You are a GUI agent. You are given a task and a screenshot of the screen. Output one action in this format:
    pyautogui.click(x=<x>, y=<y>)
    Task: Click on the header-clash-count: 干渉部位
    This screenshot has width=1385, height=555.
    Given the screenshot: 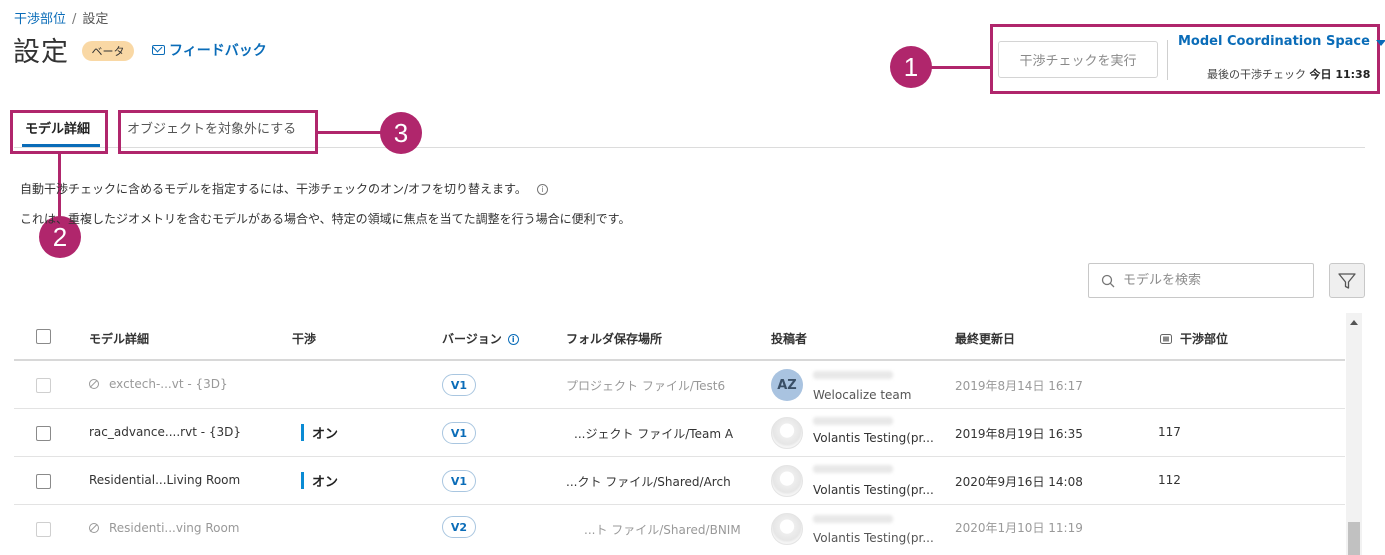 What is the action you would take?
    pyautogui.click(x=1194, y=338)
    